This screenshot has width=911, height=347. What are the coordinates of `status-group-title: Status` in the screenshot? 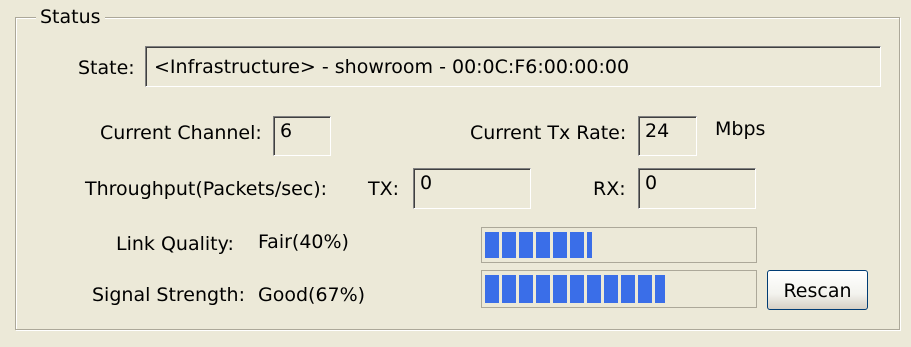 It's located at (70, 17).